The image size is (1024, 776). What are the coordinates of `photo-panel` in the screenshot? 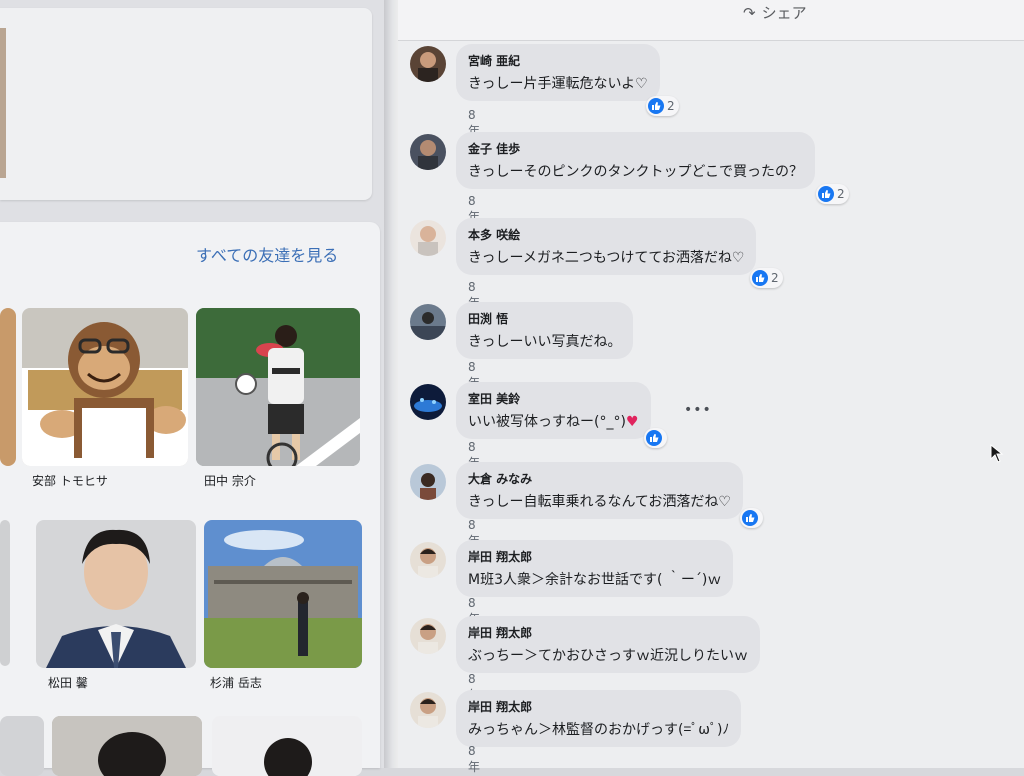 It's located at (186, 104).